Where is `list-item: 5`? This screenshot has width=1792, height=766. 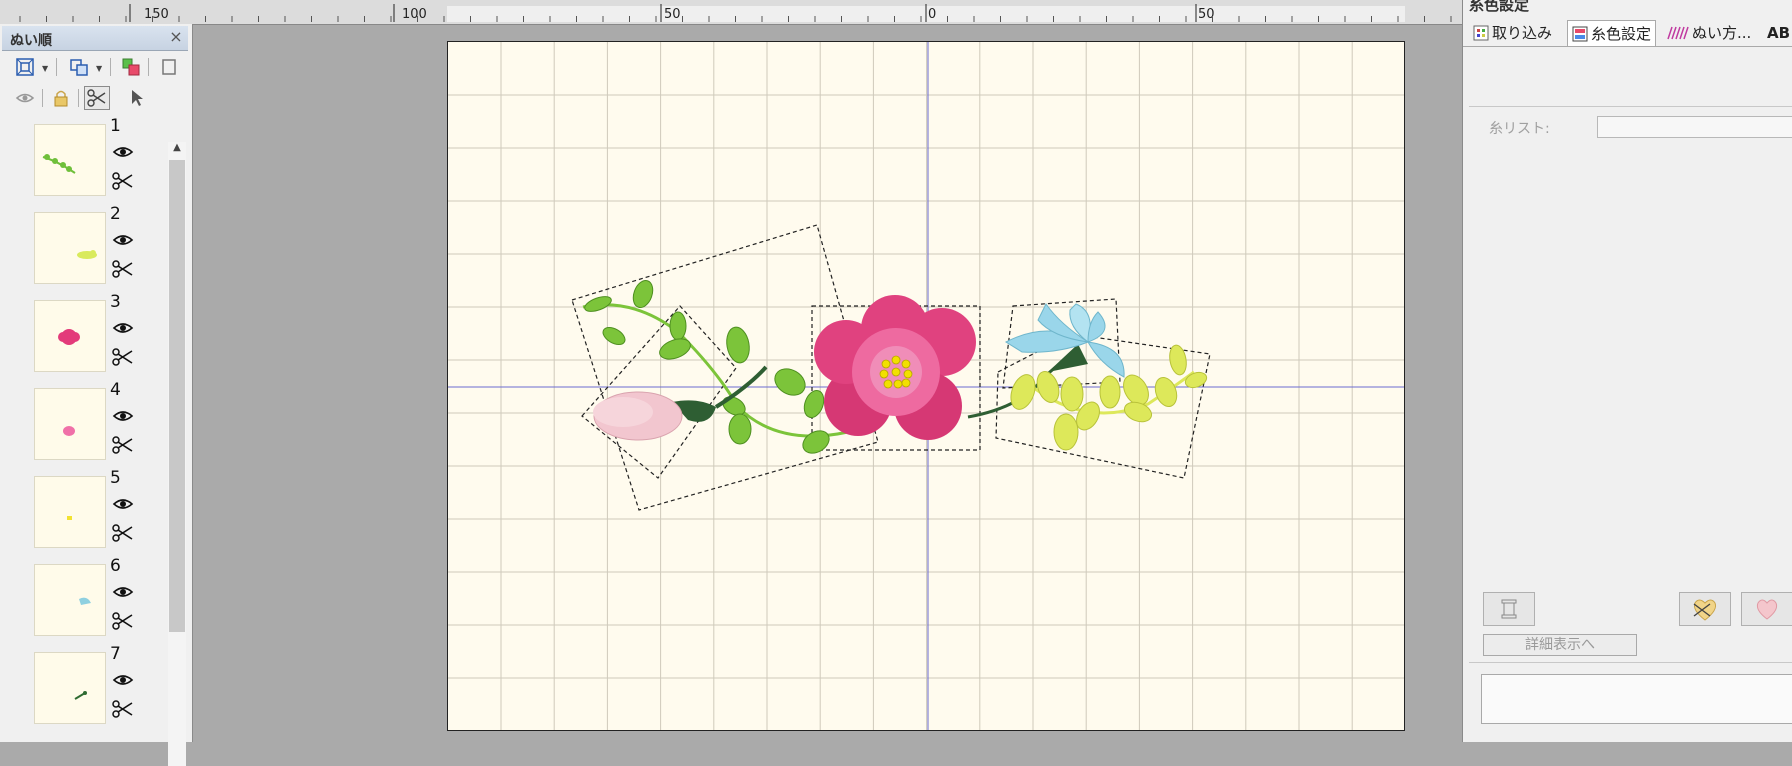 list-item: 5 is located at coordinates (97, 507).